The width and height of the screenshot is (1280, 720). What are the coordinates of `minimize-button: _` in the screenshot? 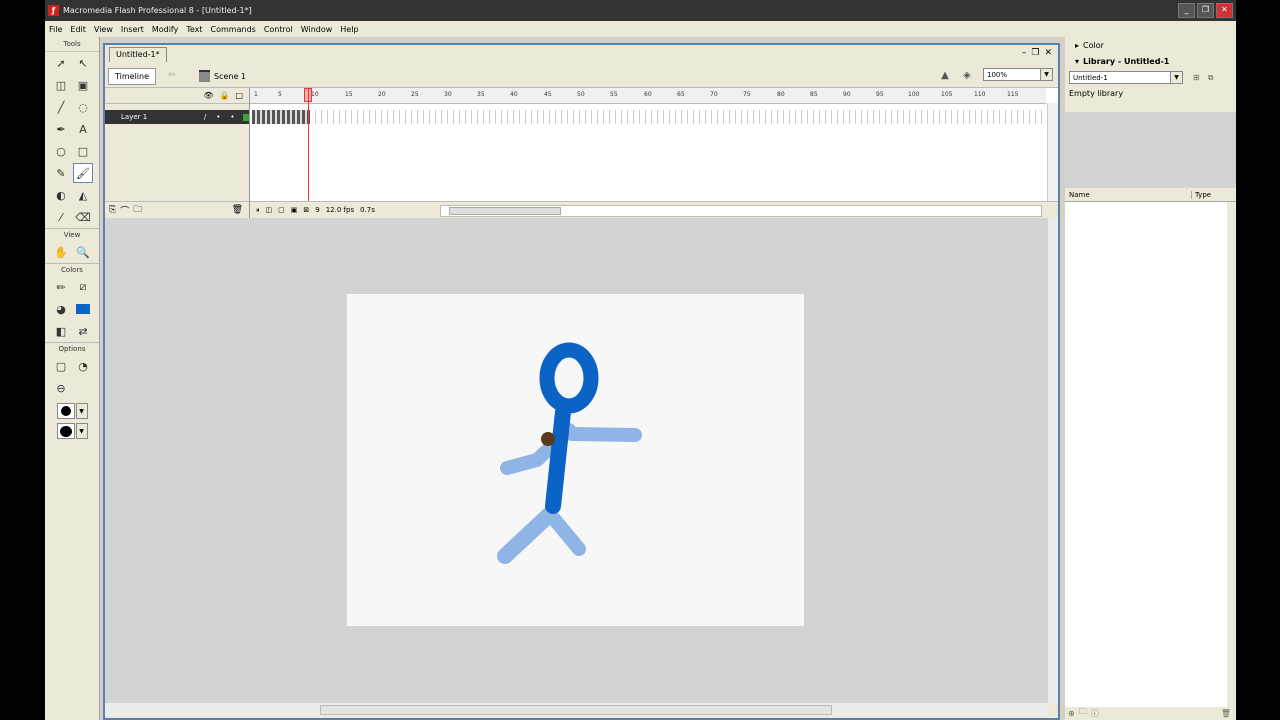 It's located at (1186, 10).